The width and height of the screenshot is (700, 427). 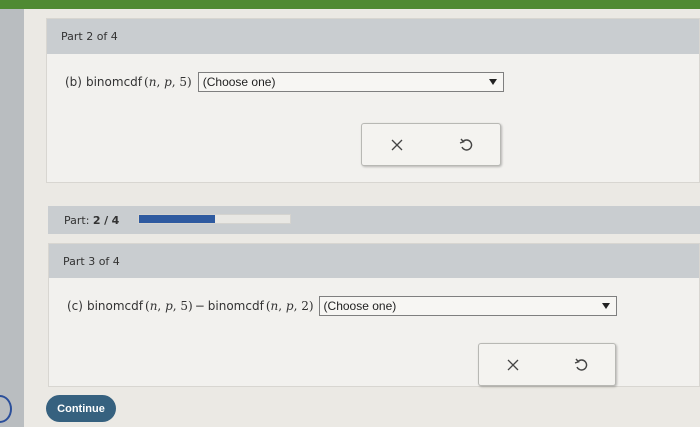 I want to click on part3-args2: (n, p, 2), so click(x=289, y=306).